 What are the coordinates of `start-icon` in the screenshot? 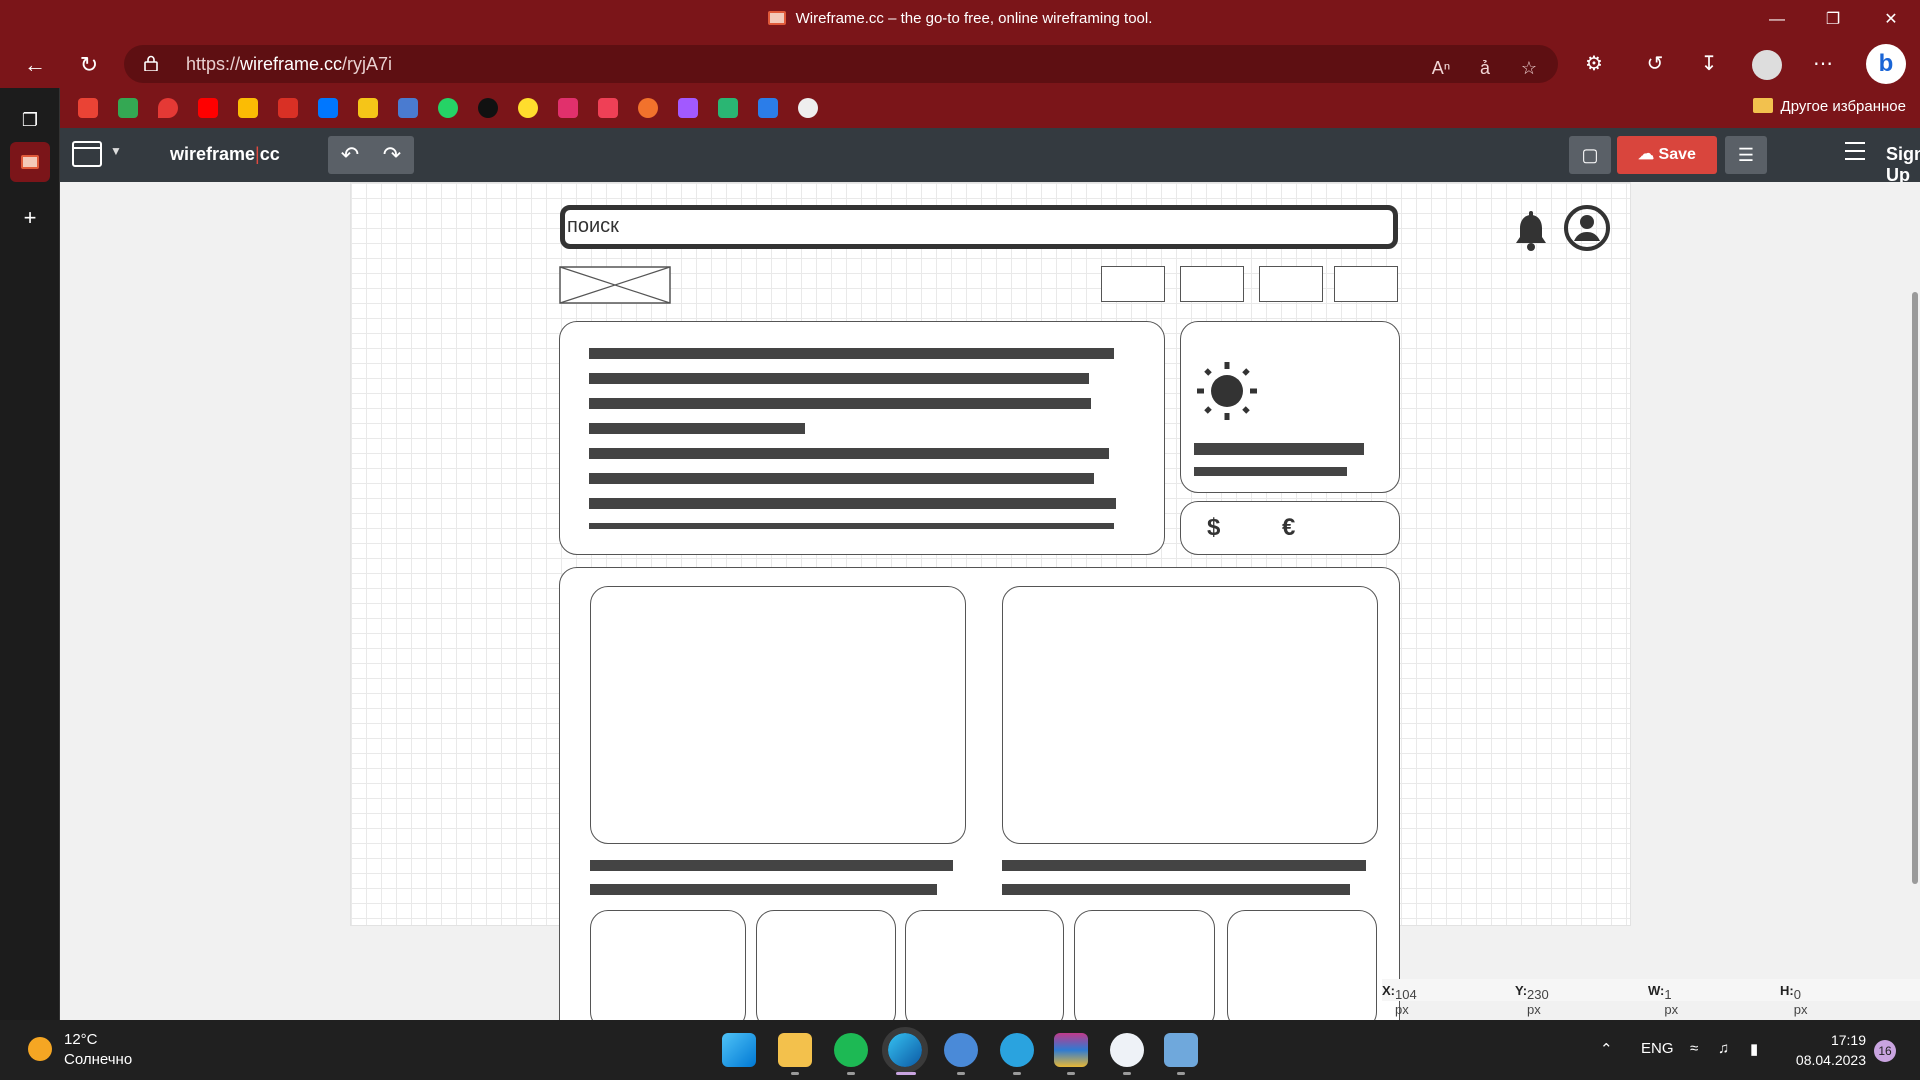 It's located at (739, 1050).